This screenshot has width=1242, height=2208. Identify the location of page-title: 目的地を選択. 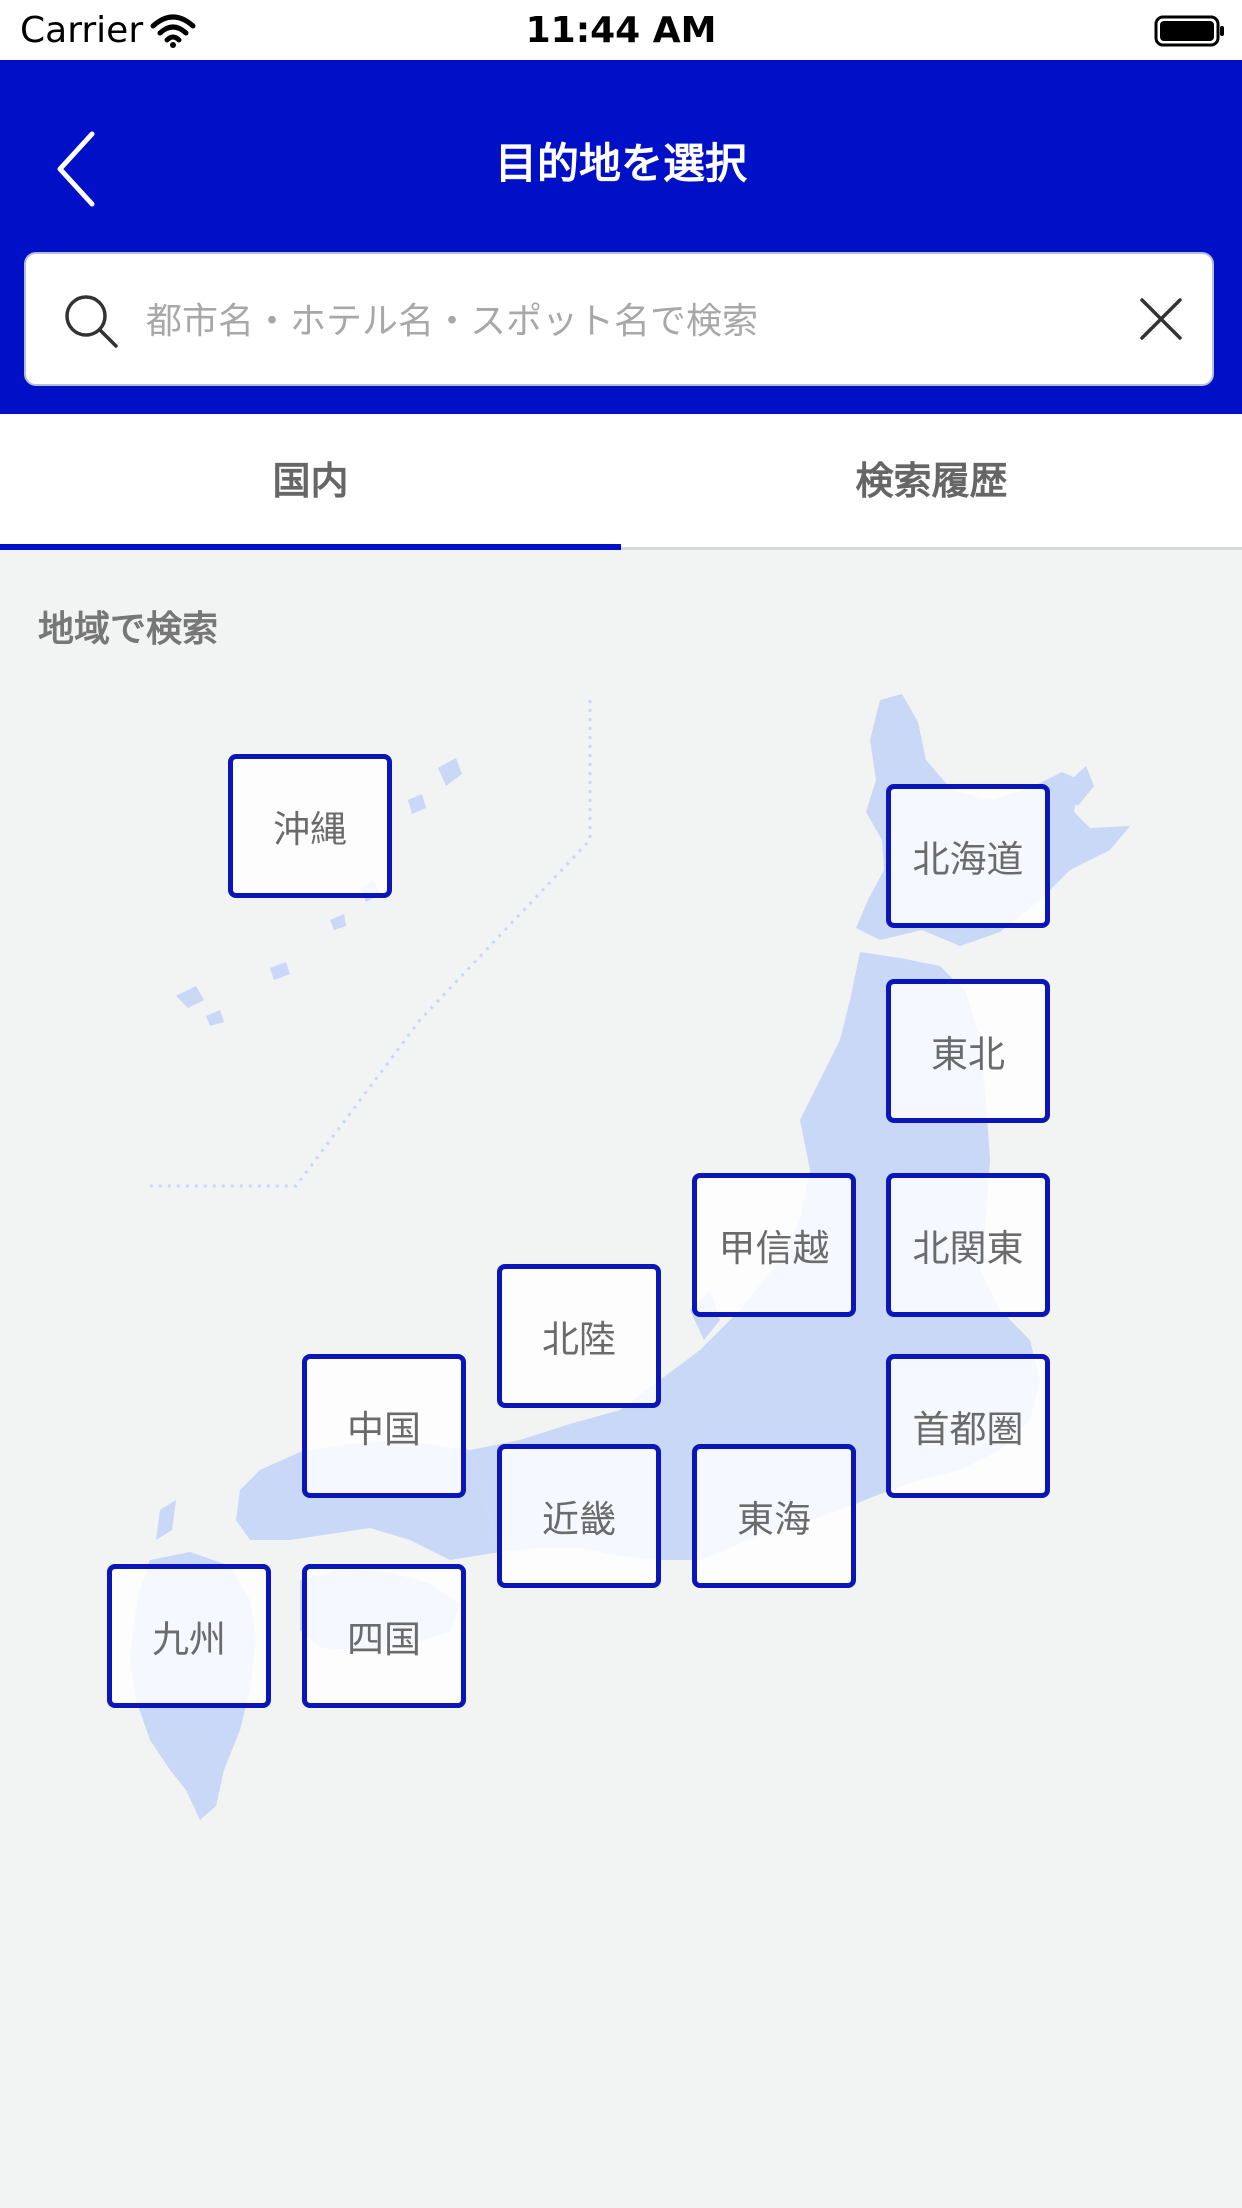
(620, 163).